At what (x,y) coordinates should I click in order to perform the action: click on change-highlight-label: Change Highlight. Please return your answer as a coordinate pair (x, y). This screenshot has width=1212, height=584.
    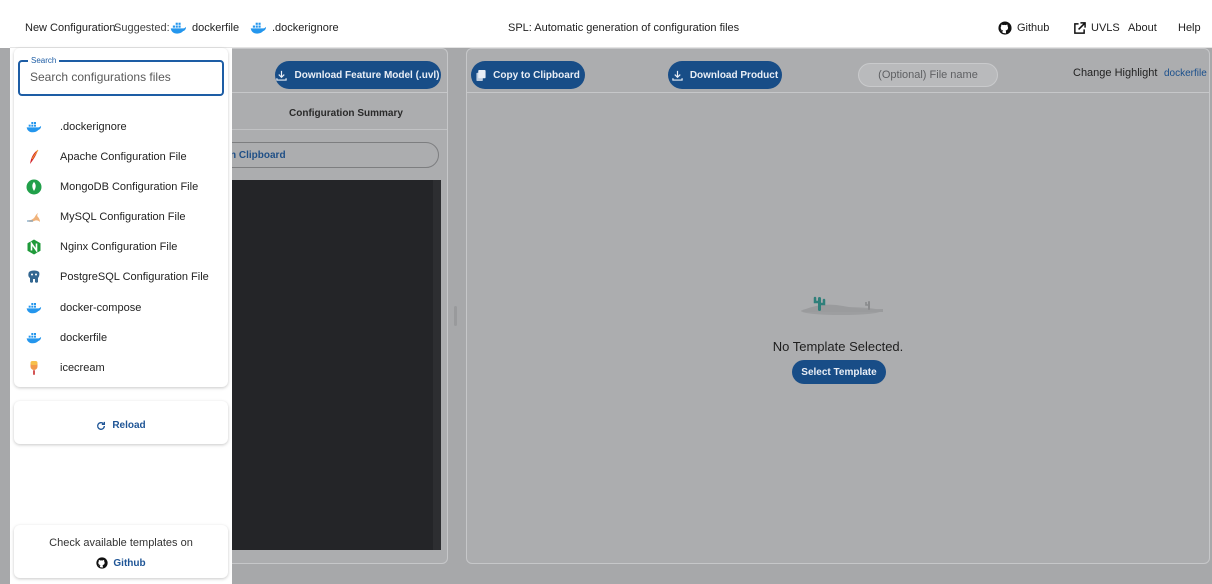
    Looking at the image, I should click on (1115, 73).